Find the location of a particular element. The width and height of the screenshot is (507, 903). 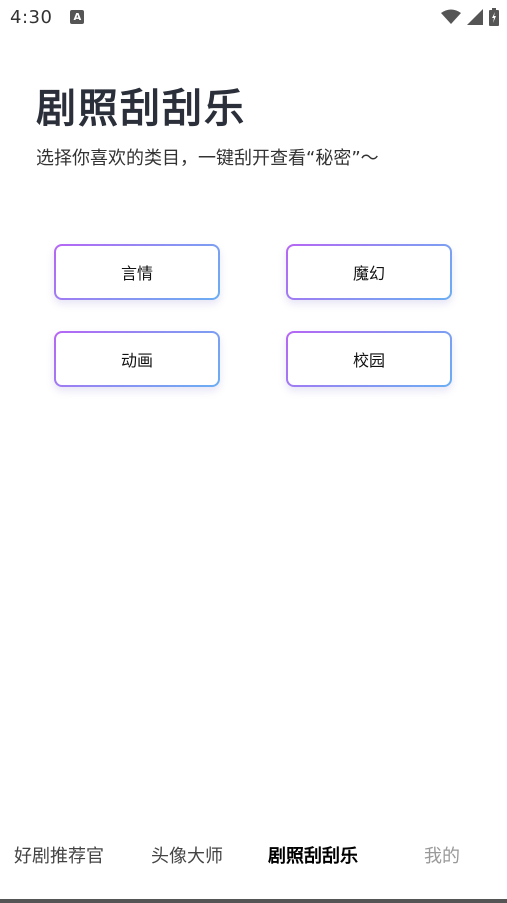

cell-signal-icon is located at coordinates (475, 17).